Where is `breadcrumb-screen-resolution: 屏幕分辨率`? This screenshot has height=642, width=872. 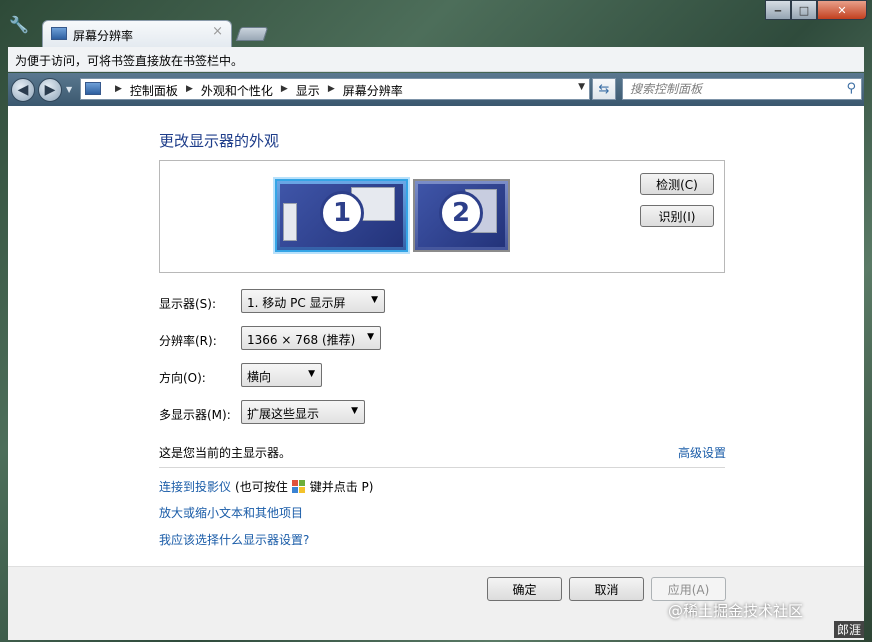 breadcrumb-screen-resolution: 屏幕分辨率 is located at coordinates (373, 90).